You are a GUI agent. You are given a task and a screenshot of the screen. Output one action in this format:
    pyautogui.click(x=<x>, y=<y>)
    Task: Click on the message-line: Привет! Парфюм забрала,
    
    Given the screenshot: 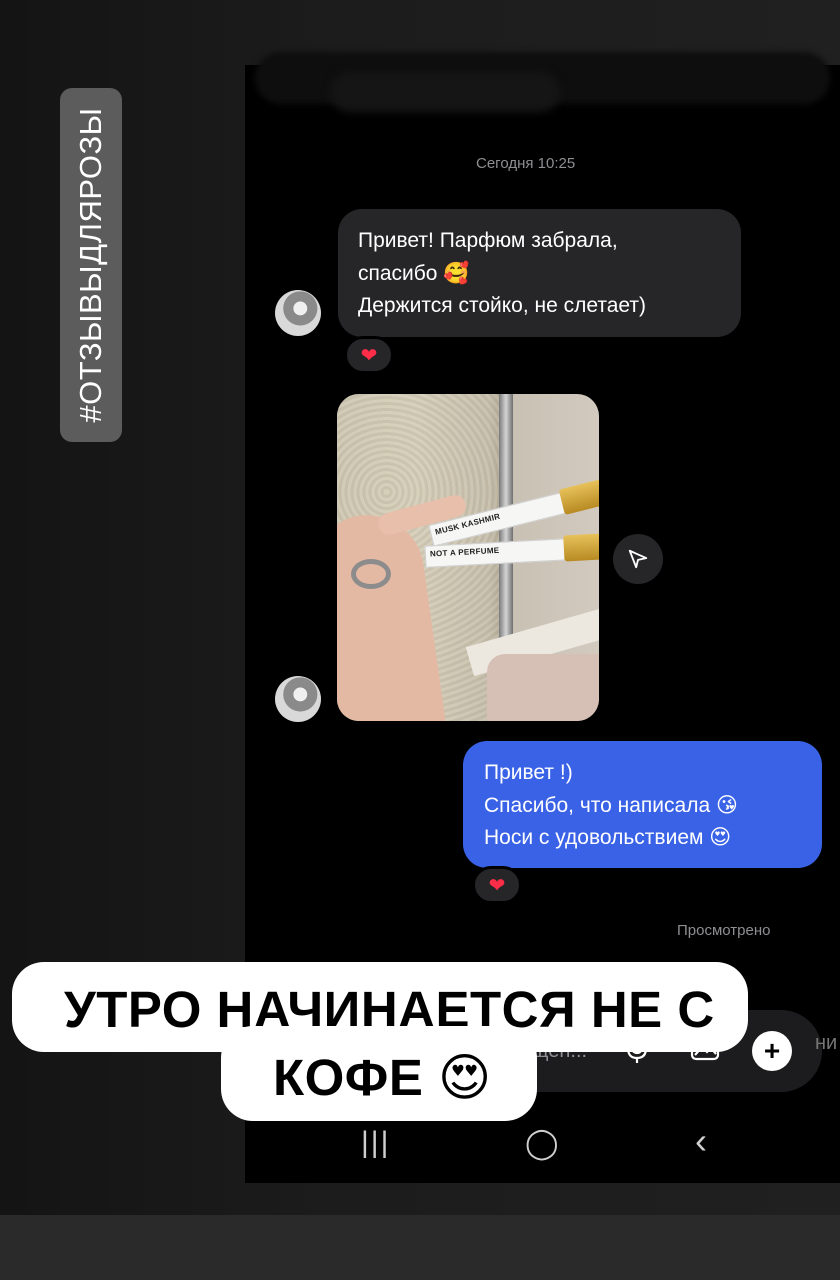 What is the action you would take?
    pyautogui.click(x=488, y=240)
    